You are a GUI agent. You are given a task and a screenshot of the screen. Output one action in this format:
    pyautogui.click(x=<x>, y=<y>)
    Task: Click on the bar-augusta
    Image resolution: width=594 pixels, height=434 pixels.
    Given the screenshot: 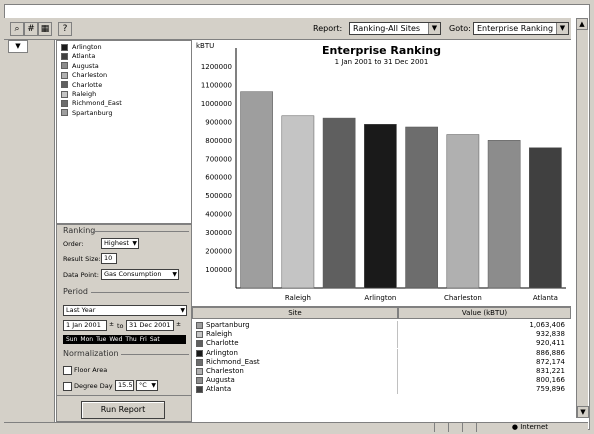 What is the action you would take?
    pyautogui.click(x=504, y=214)
    